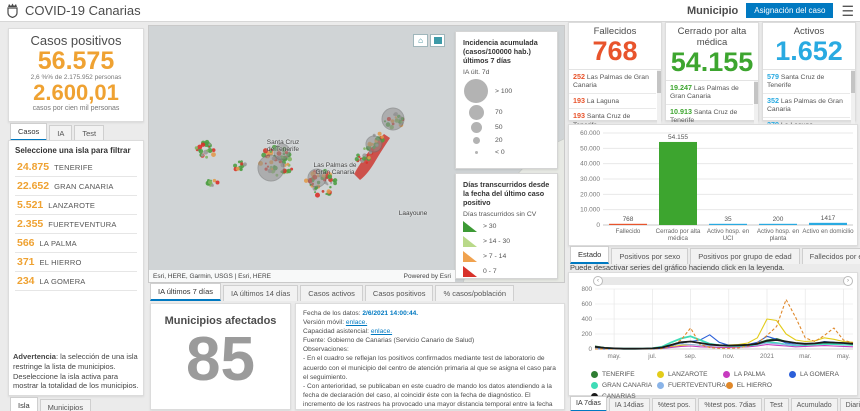 The image size is (860, 411). What do you see at coordinates (778, 219) in the screenshot?
I see `svg-text: 200` at bounding box center [778, 219].